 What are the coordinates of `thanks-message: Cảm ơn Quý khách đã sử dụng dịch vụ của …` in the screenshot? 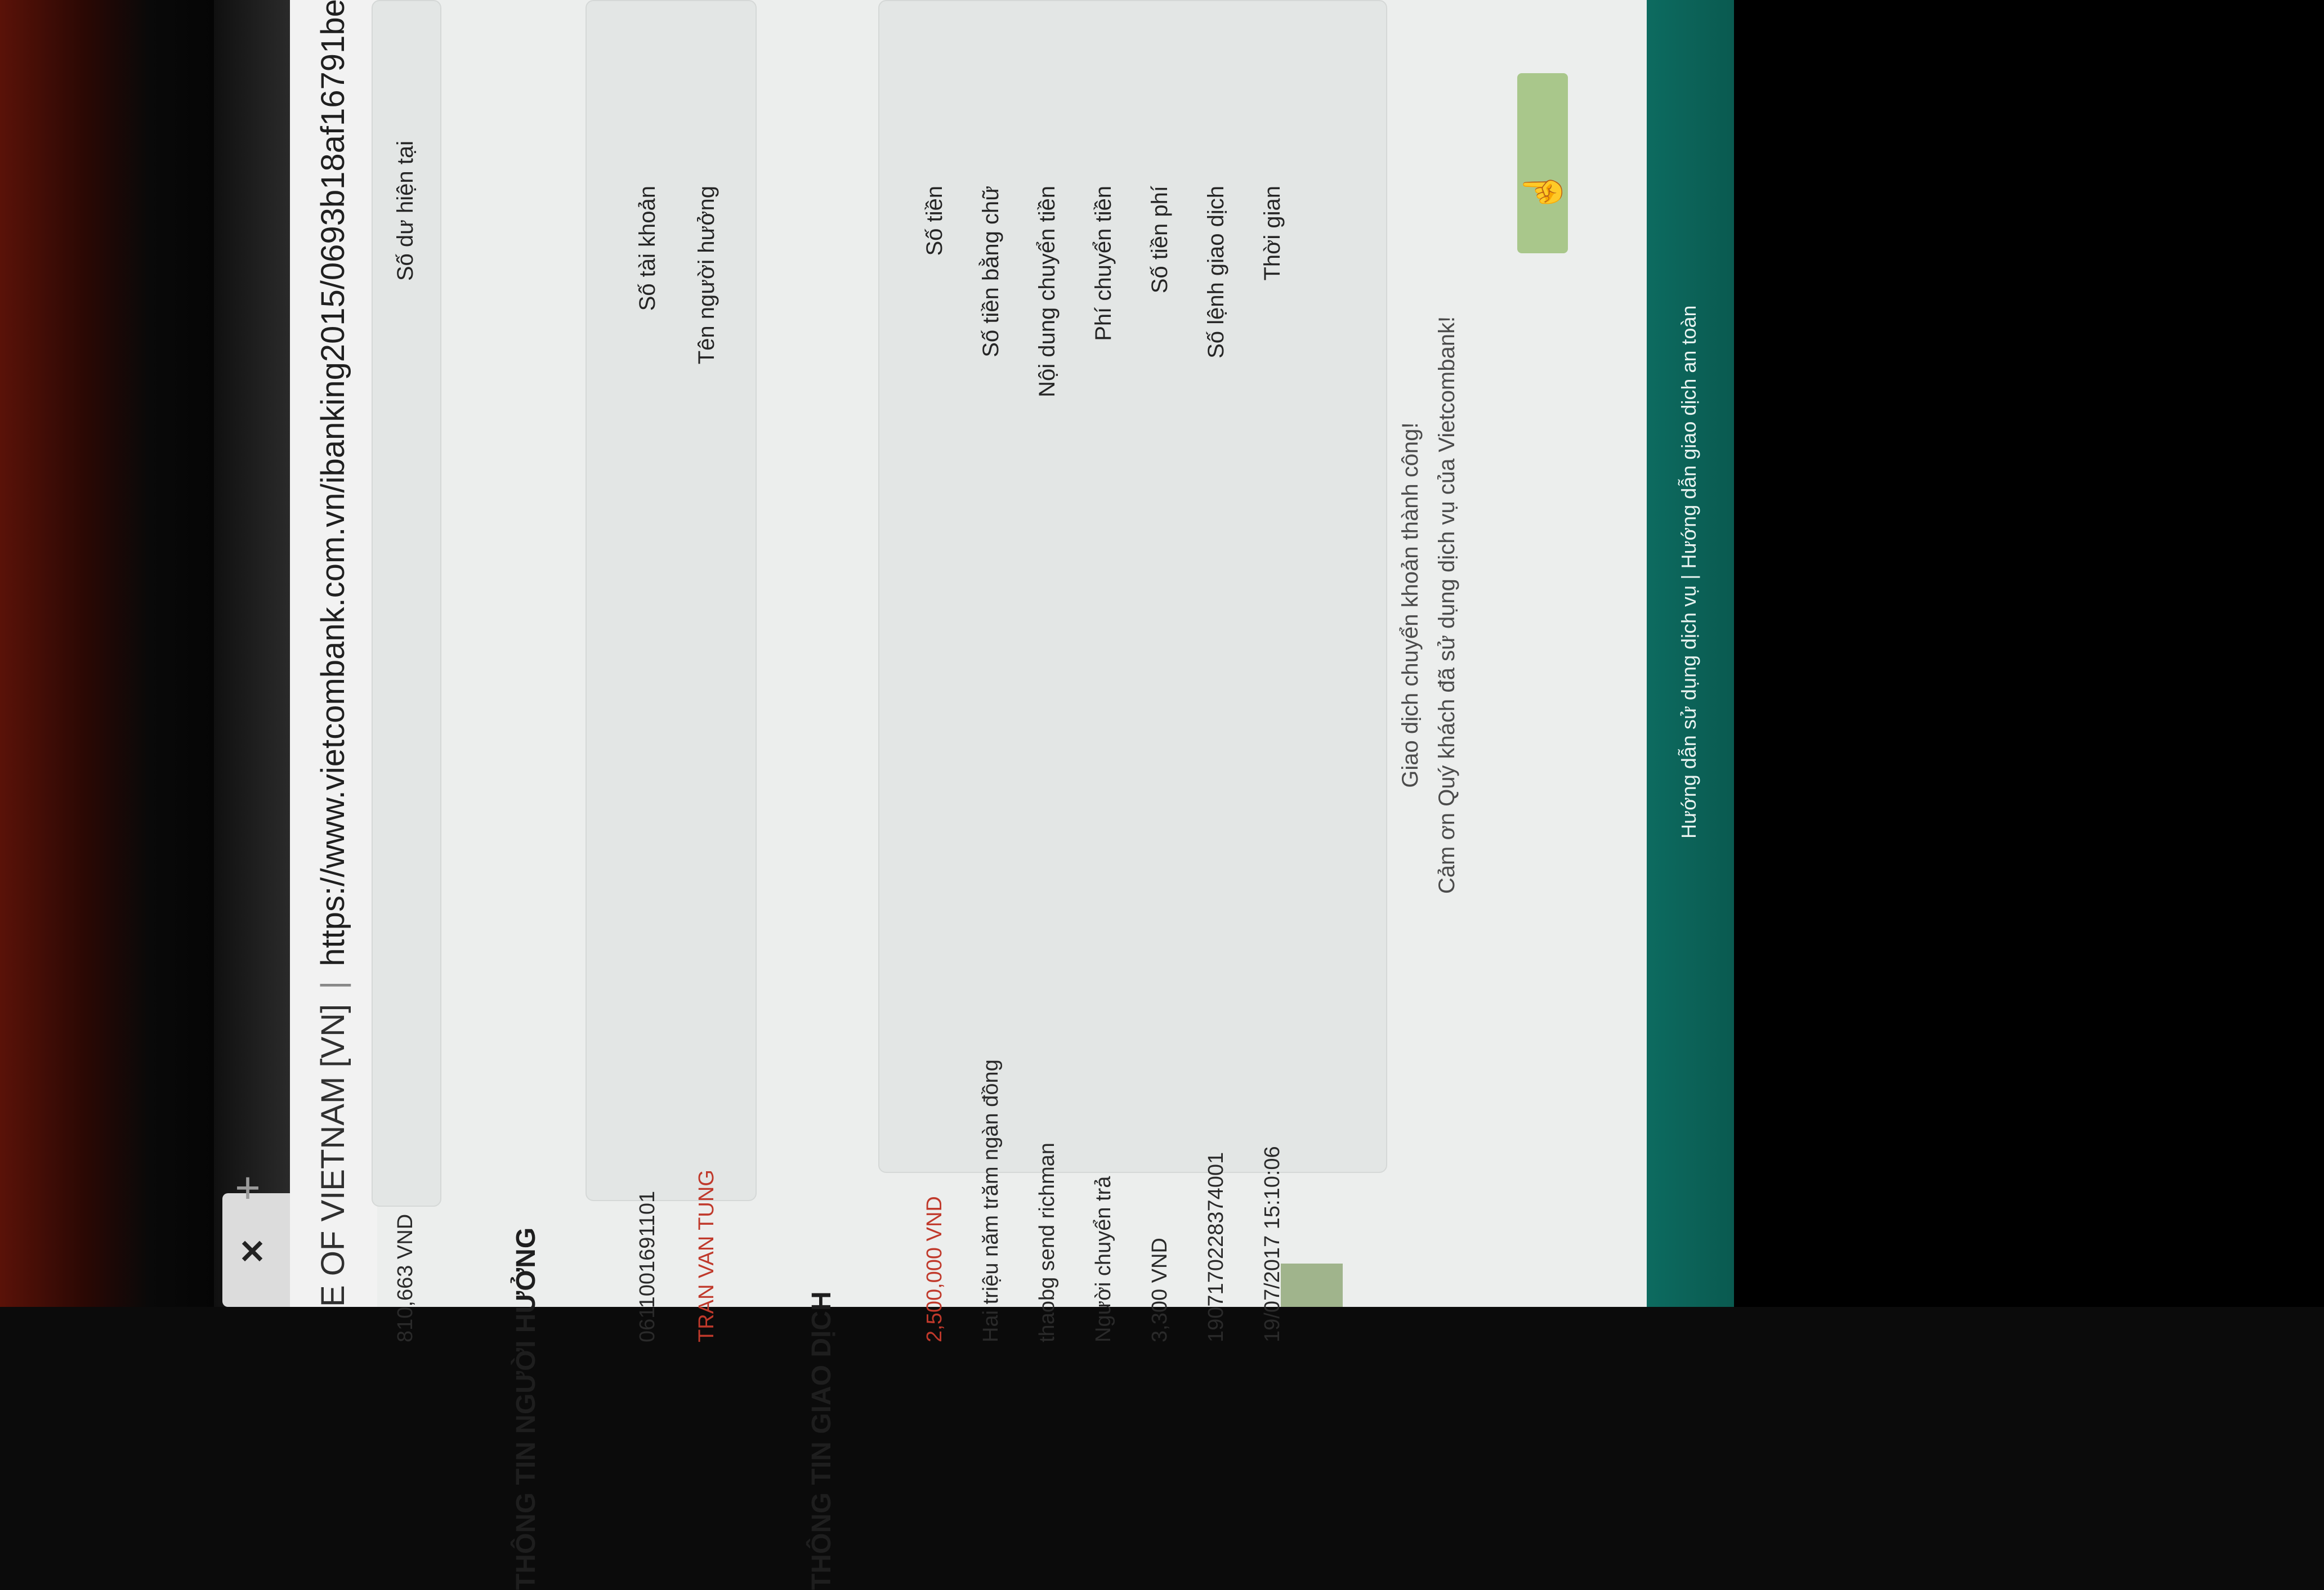 It's located at (1447, 605).